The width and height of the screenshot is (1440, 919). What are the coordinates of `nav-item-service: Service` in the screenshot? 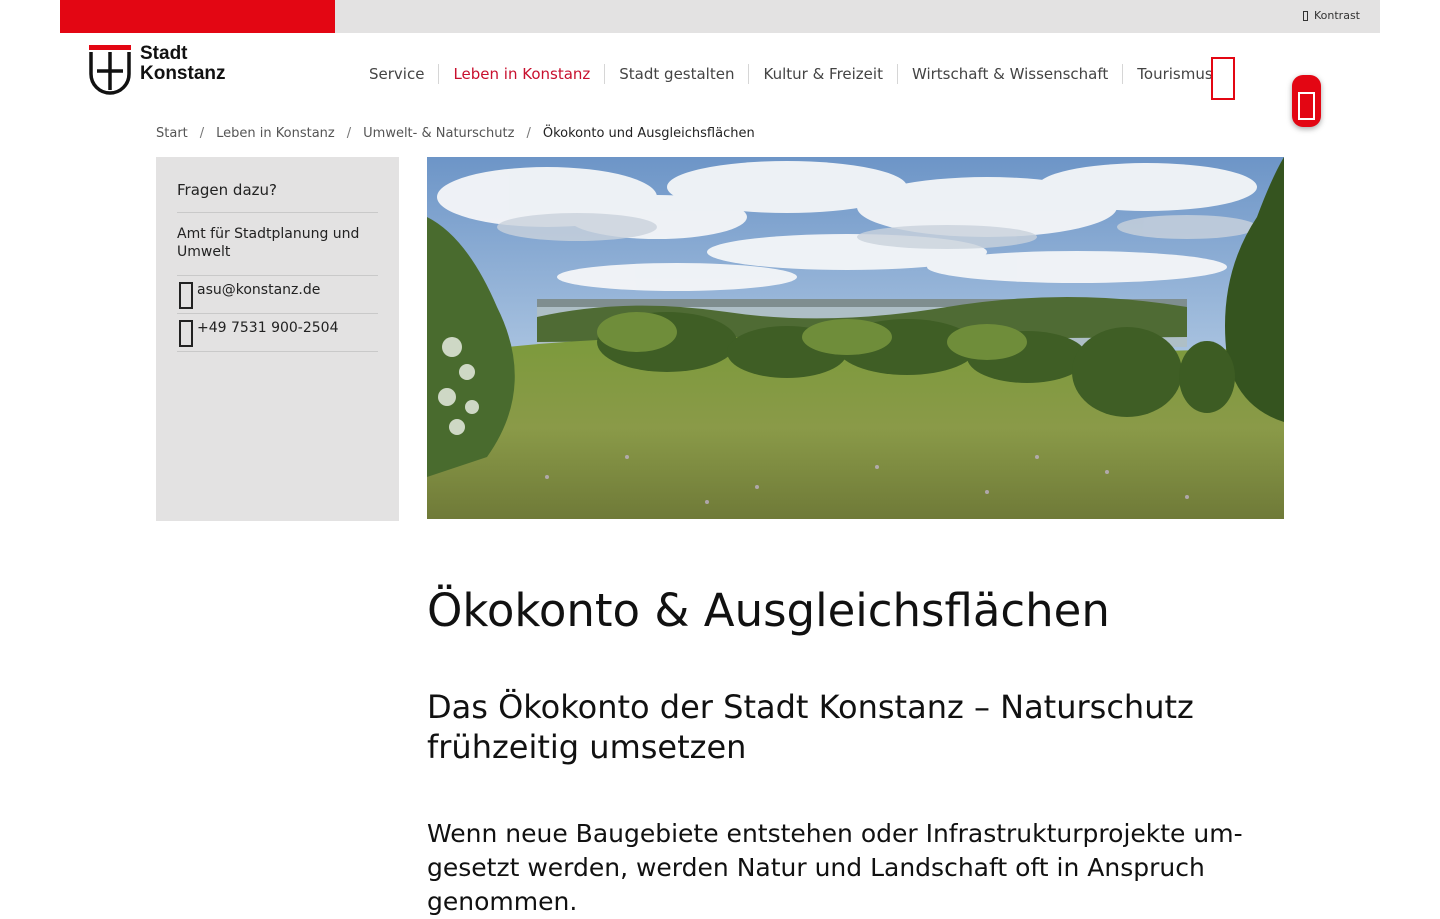 It's located at (396, 74).